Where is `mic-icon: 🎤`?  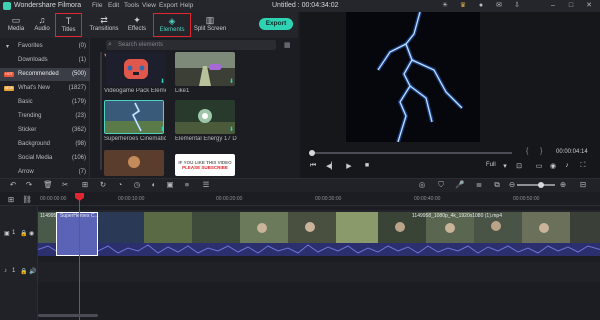
mic-icon: 🎤 is located at coordinates (460, 185).